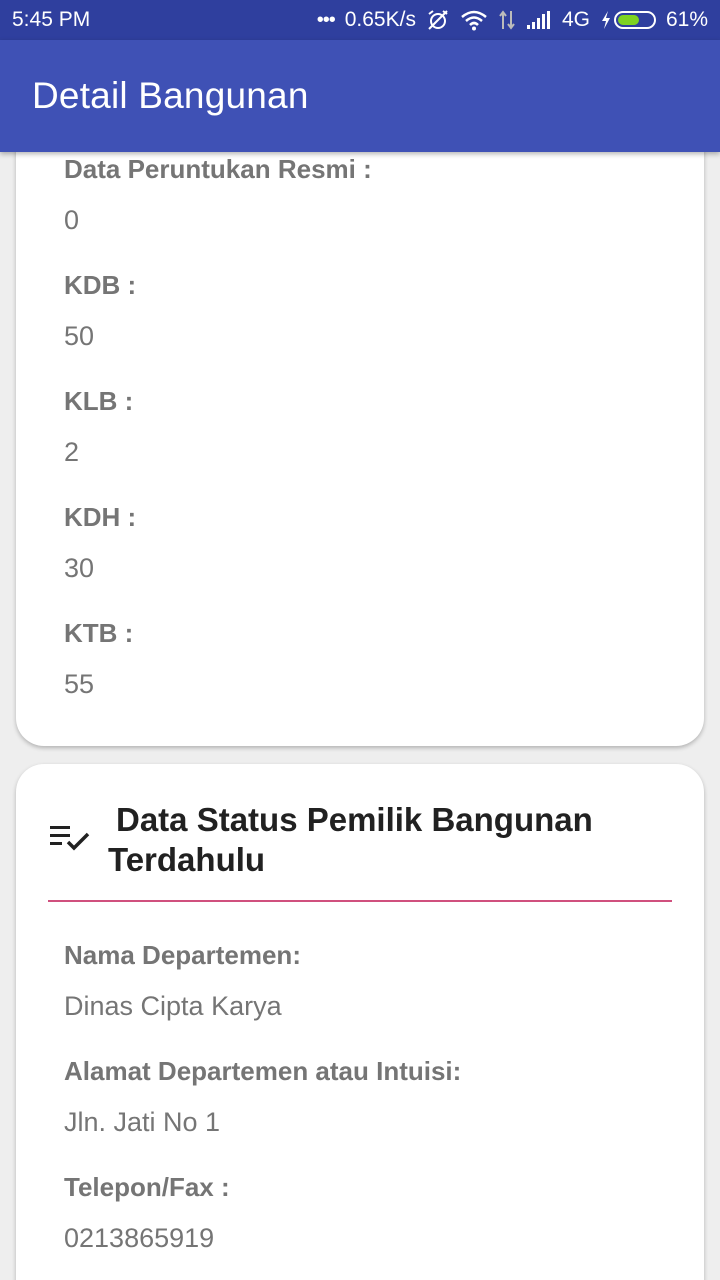  What do you see at coordinates (139, 1238) in the screenshot?
I see `field-value: 0213865919` at bounding box center [139, 1238].